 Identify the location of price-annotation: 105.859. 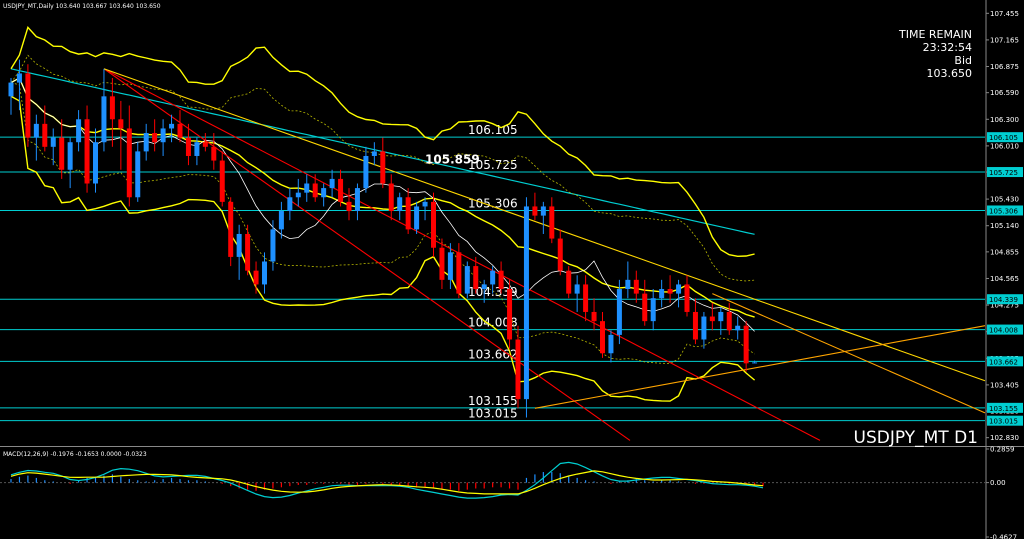
(452, 160).